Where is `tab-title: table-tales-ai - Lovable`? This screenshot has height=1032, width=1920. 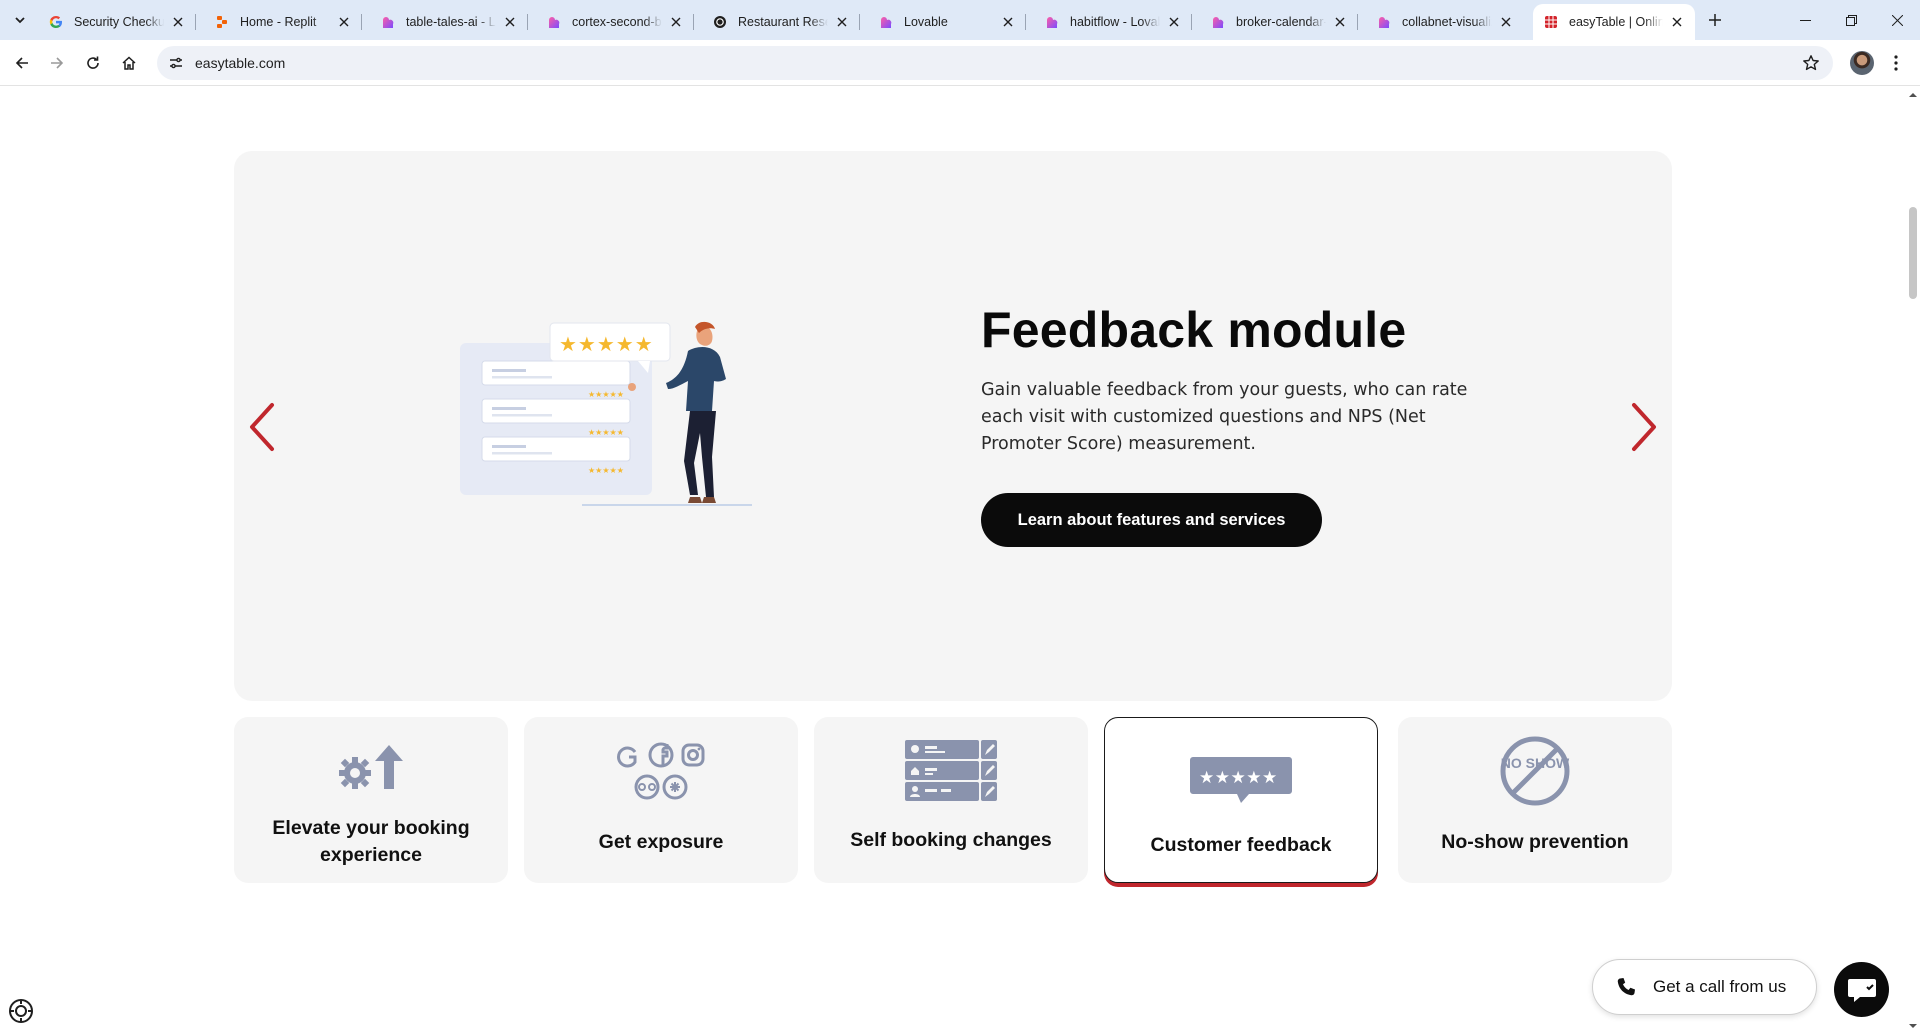
tab-title: table-tales-ai - Lovable is located at coordinates (451, 22).